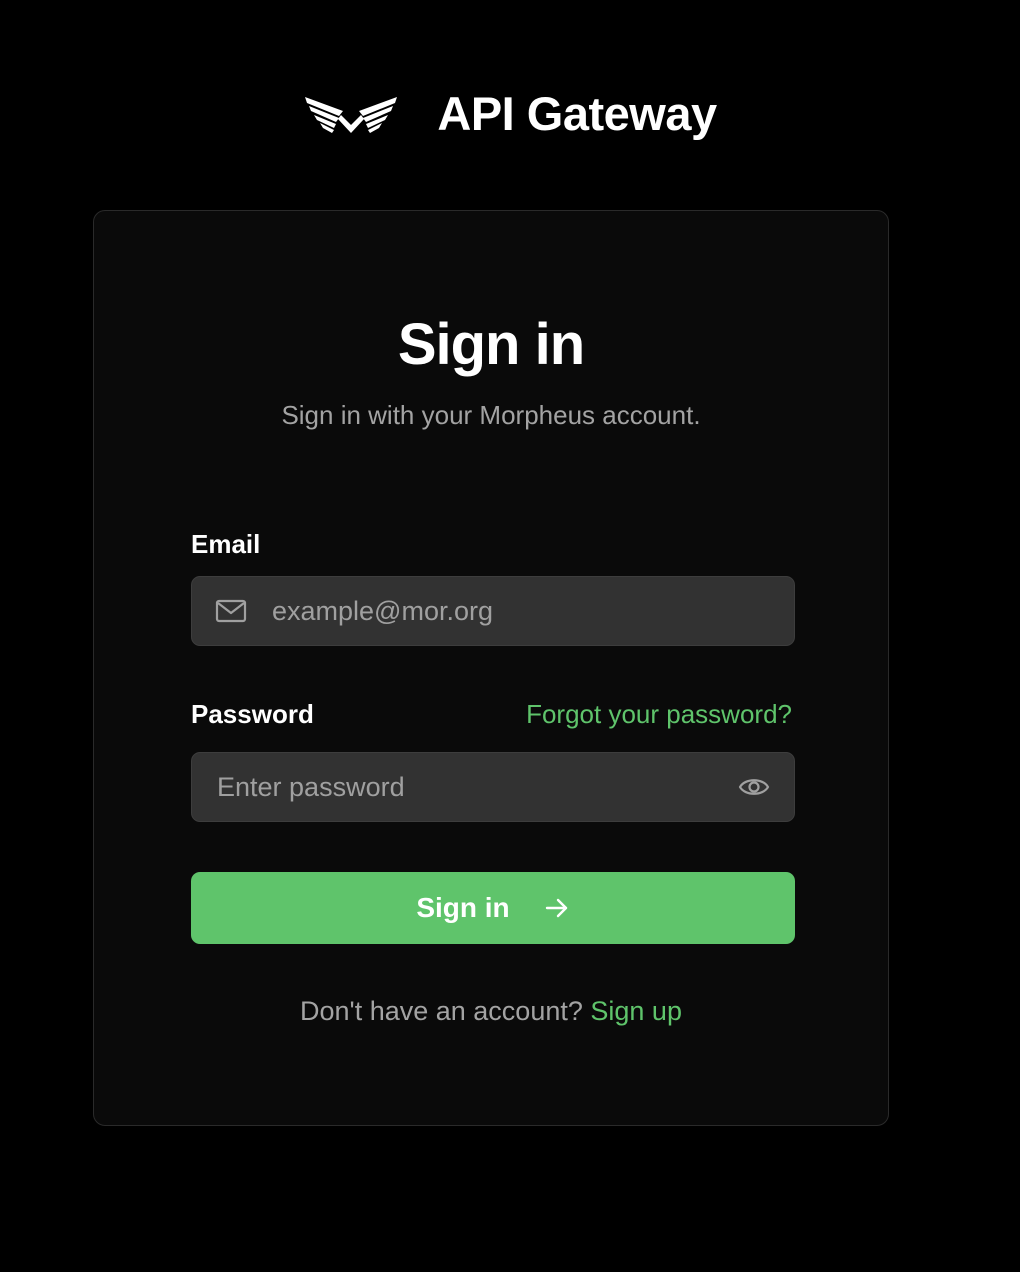 This screenshot has height=1272, width=1020. What do you see at coordinates (463, 907) in the screenshot?
I see `sign-in-button-label: Sign in` at bounding box center [463, 907].